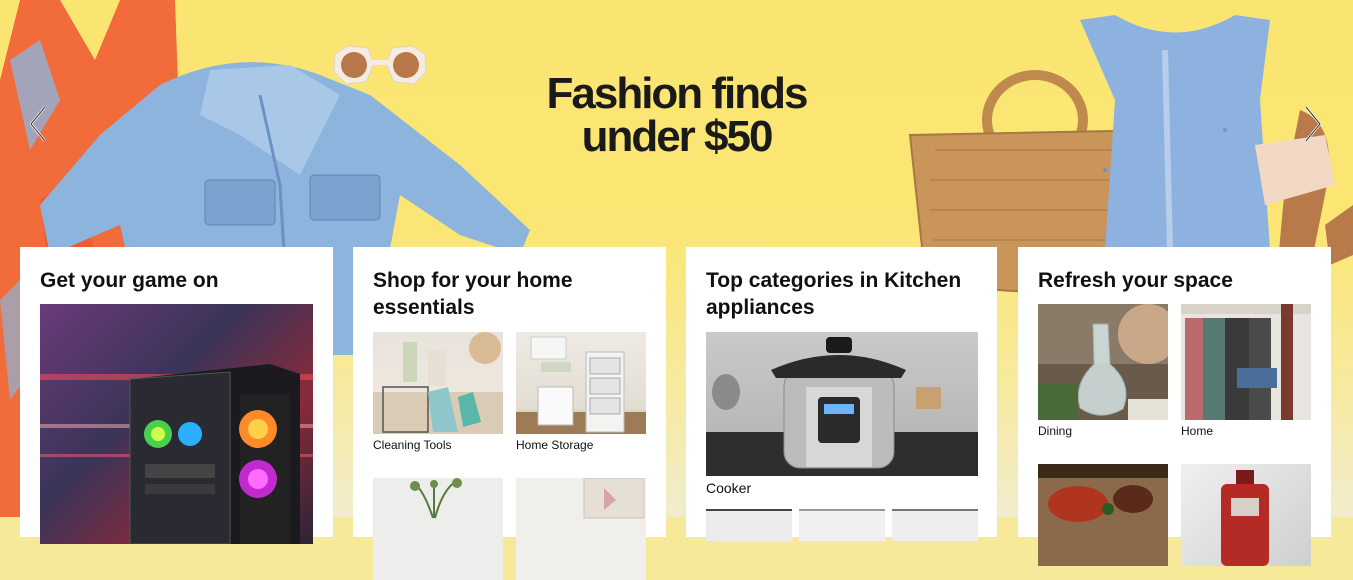 Image resolution: width=1353 pixels, height=580 pixels. What do you see at coordinates (473, 294) in the screenshot?
I see `card-title: Shop for your home essentials` at bounding box center [473, 294].